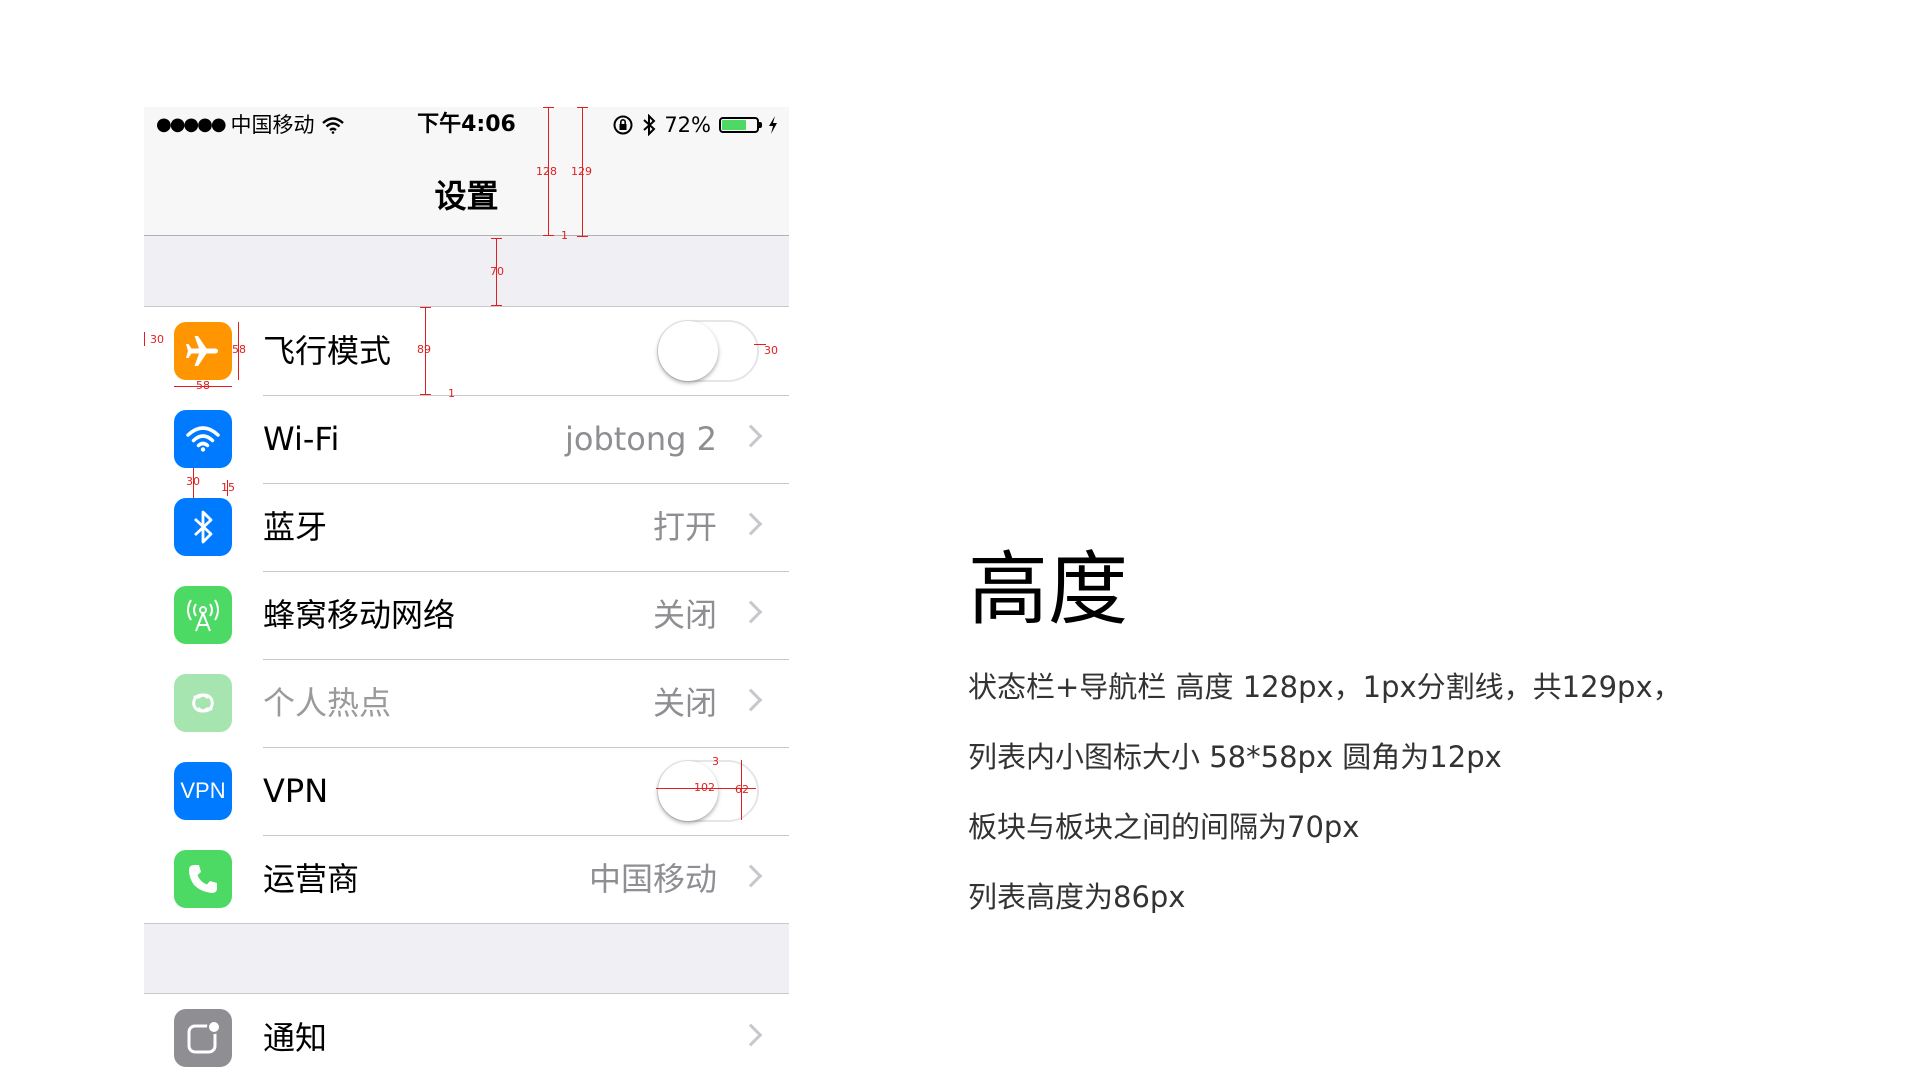 Image resolution: width=1920 pixels, height=1080 pixels. Describe the element at coordinates (687, 125) in the screenshot. I see `battery-percent: 72%` at that location.